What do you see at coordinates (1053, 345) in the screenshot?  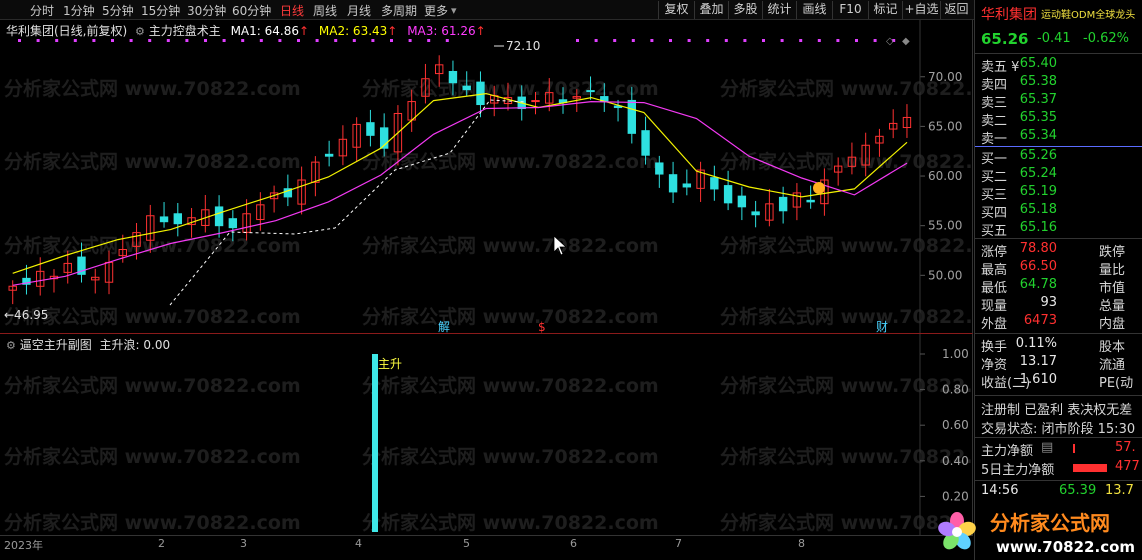 I see `stat-row: 换手 0.11% 股本` at bounding box center [1053, 345].